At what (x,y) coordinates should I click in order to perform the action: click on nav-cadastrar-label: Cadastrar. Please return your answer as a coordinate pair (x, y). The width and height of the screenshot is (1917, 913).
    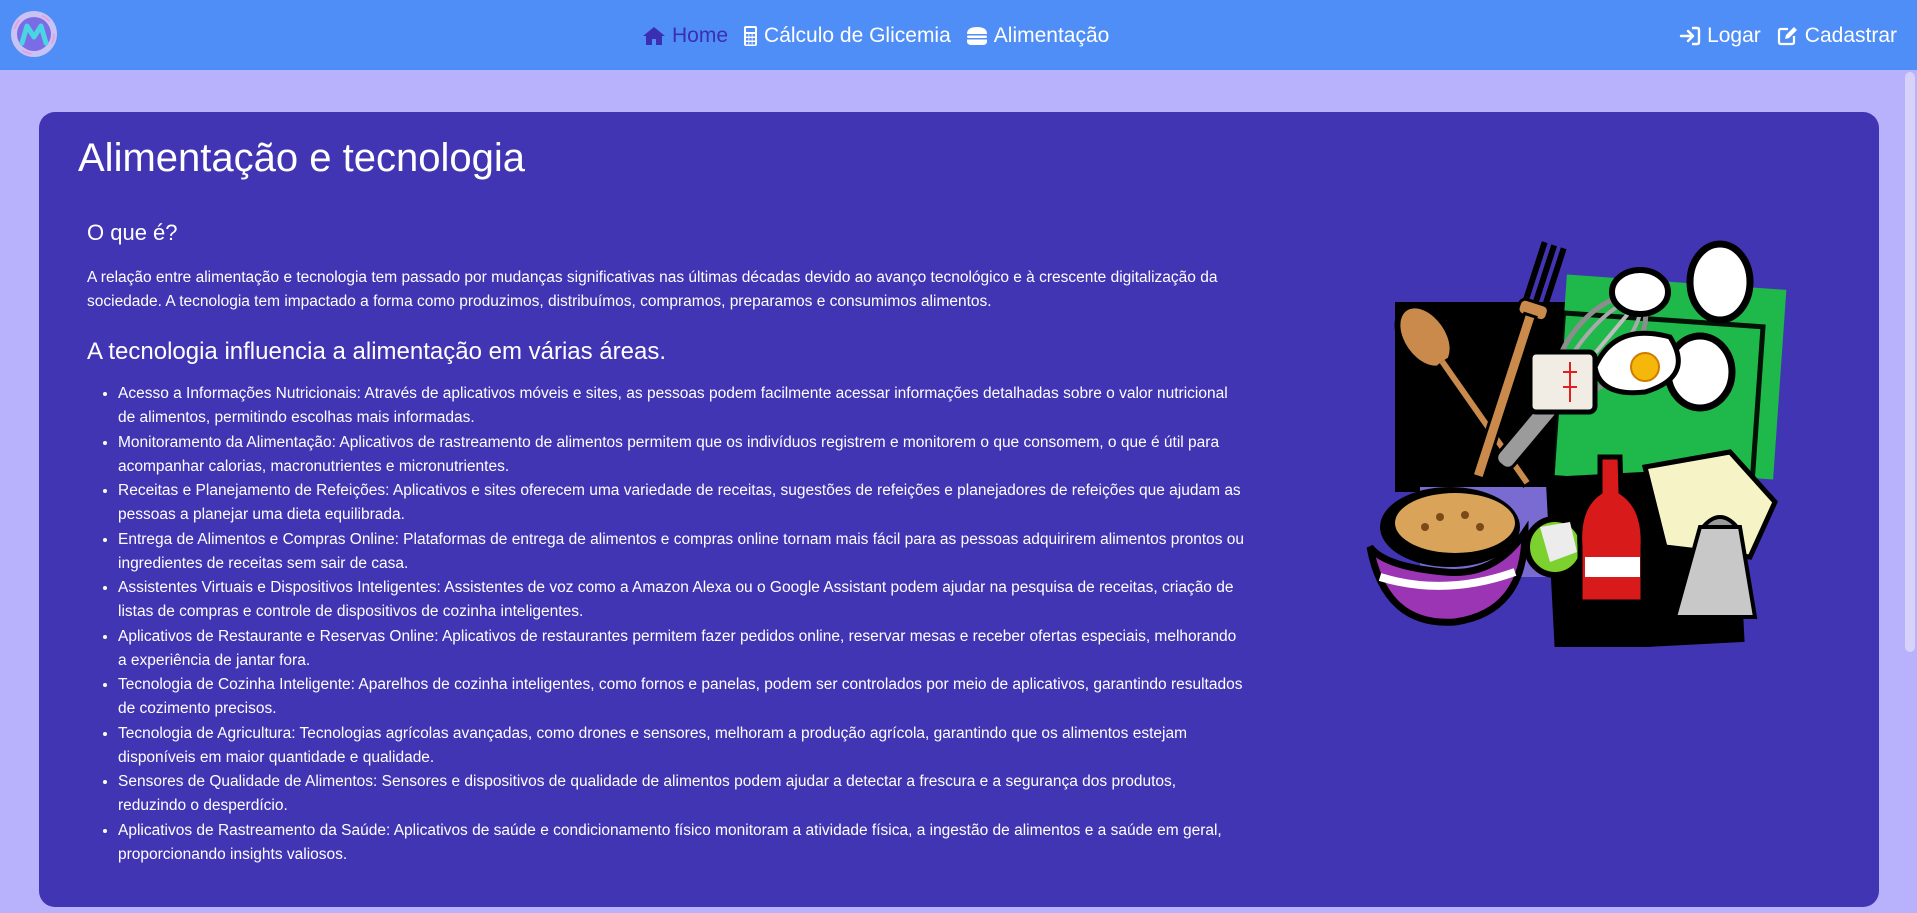
    Looking at the image, I should click on (1850, 35).